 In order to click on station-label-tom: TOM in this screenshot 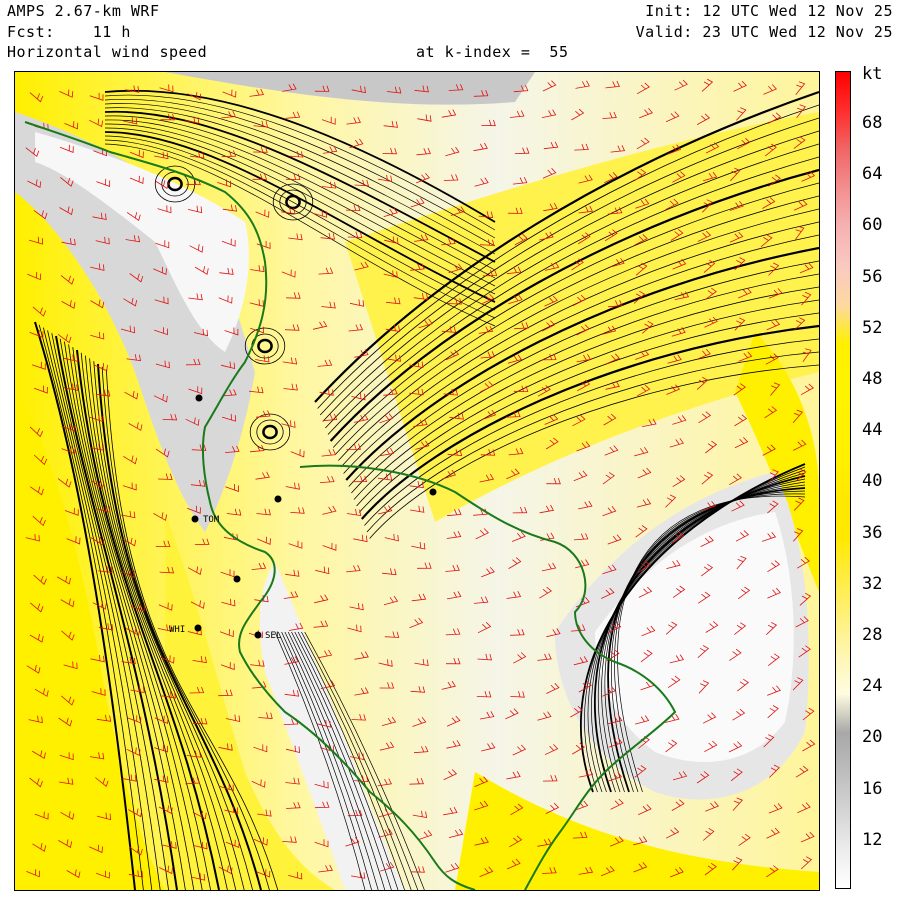, I will do `click(211, 520)`.